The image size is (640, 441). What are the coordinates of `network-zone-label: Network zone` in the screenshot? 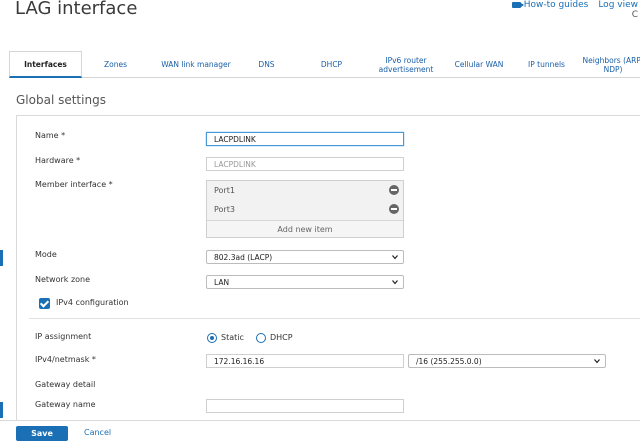 It's located at (63, 279).